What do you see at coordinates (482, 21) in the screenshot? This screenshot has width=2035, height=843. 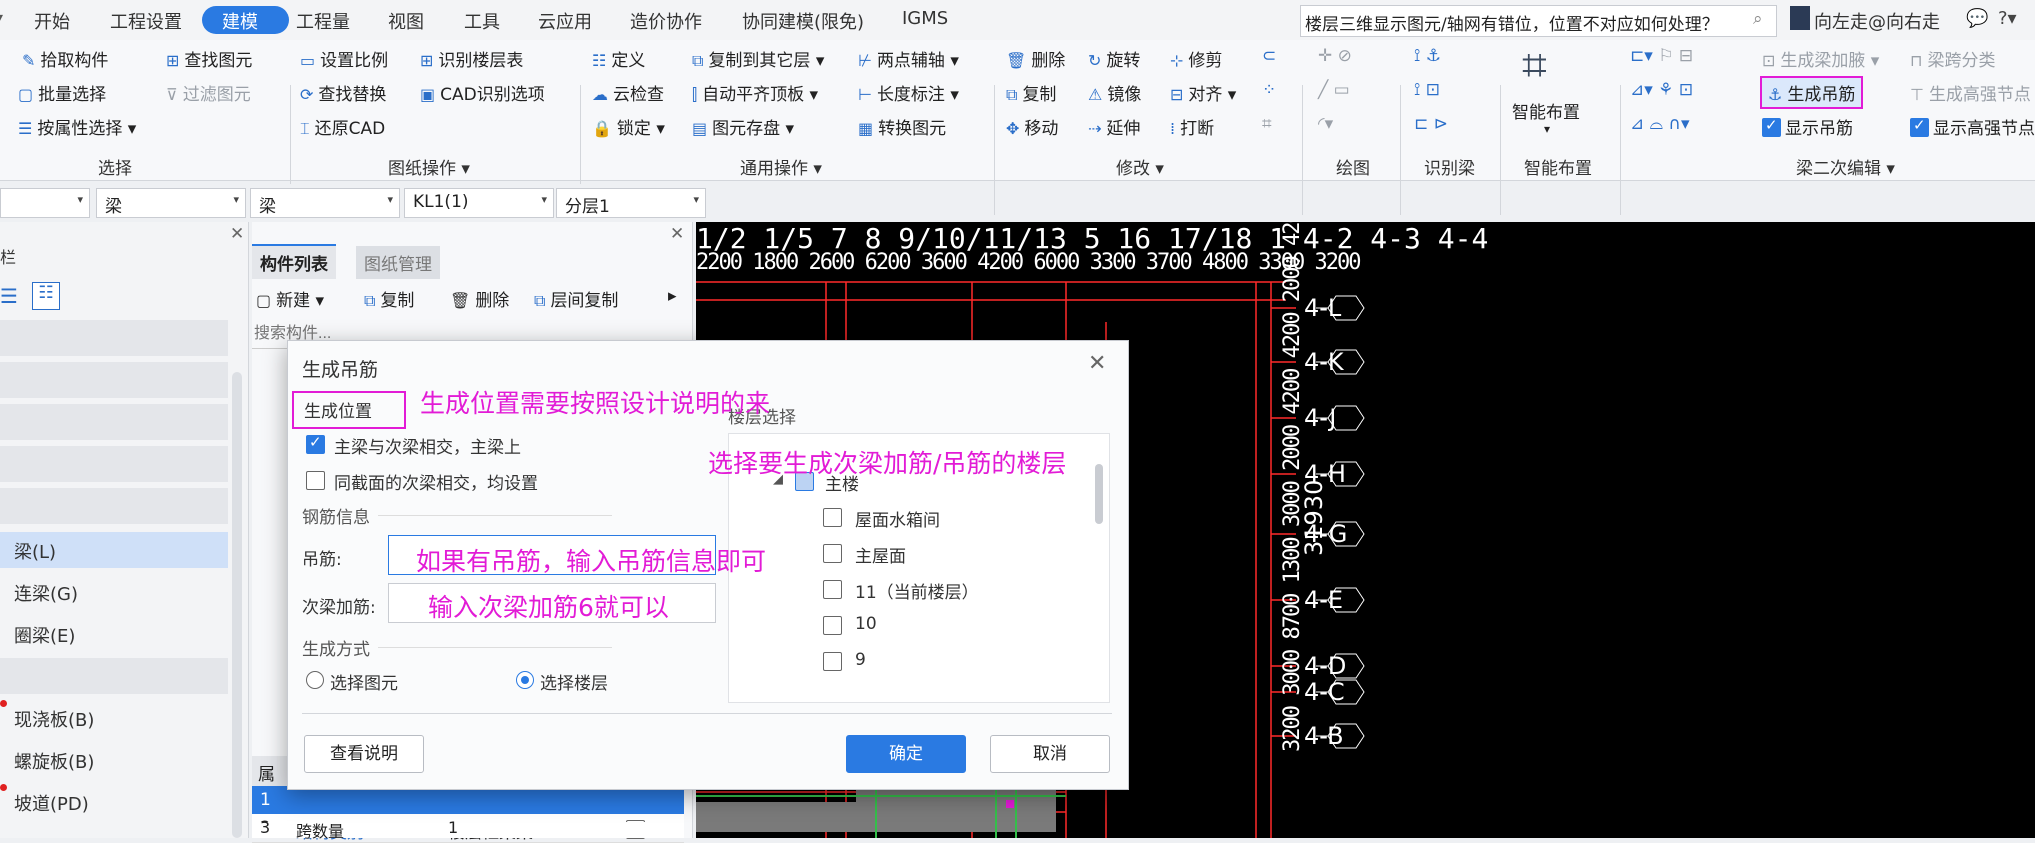 I see `menu-tools: 工具` at bounding box center [482, 21].